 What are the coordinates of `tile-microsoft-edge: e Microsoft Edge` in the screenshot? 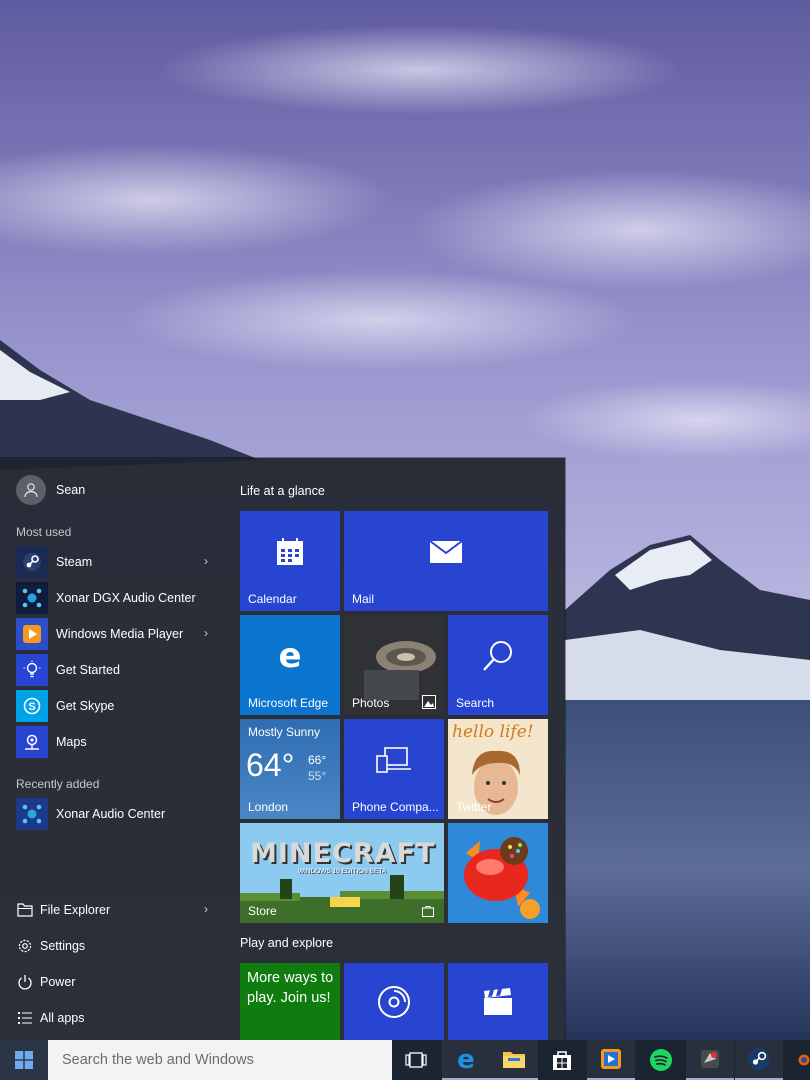 It's located at (290, 665).